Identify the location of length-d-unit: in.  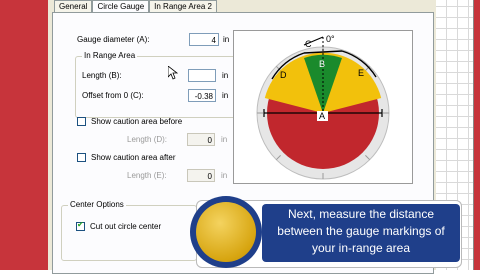
(224, 139).